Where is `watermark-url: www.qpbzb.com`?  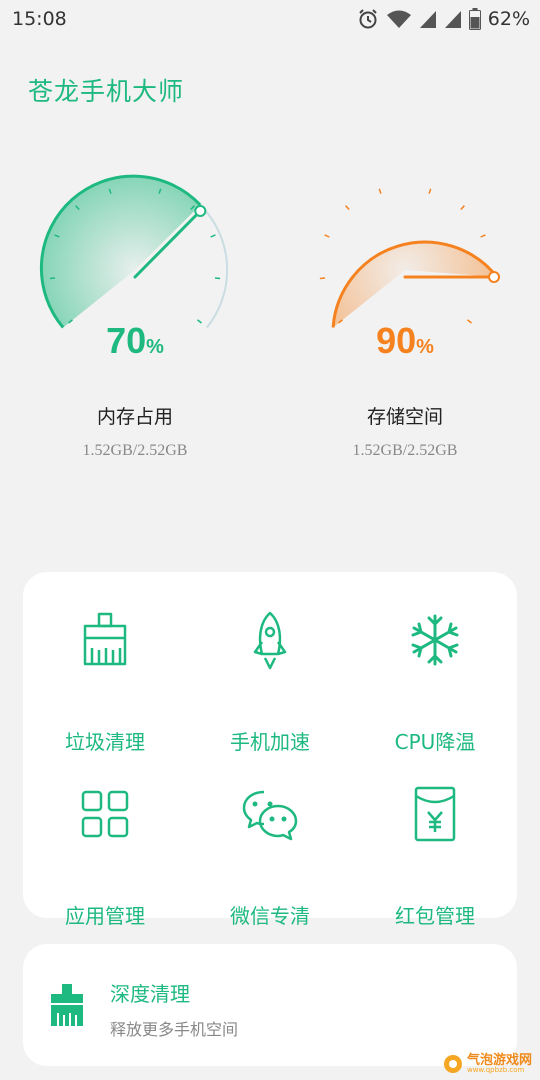
watermark-url: www.qpbzb.com is located at coordinates (495, 1070).